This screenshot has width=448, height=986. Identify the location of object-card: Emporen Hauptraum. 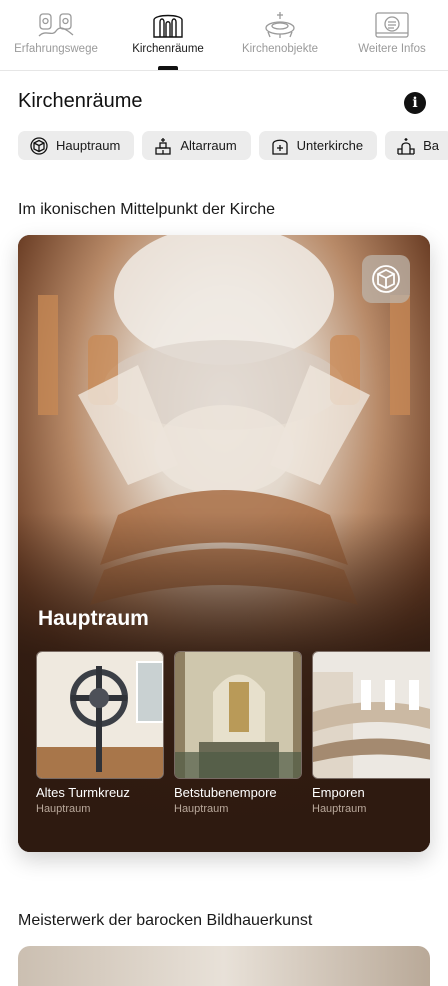
(371, 733).